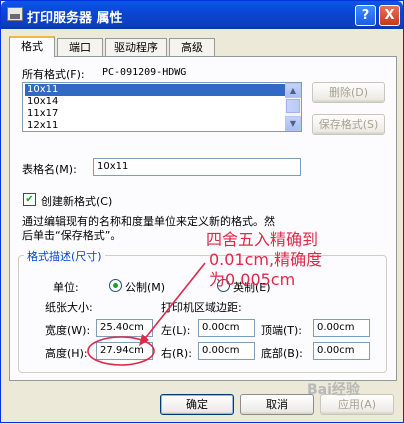  I want to click on annotation-arrow, so click(174, 302).